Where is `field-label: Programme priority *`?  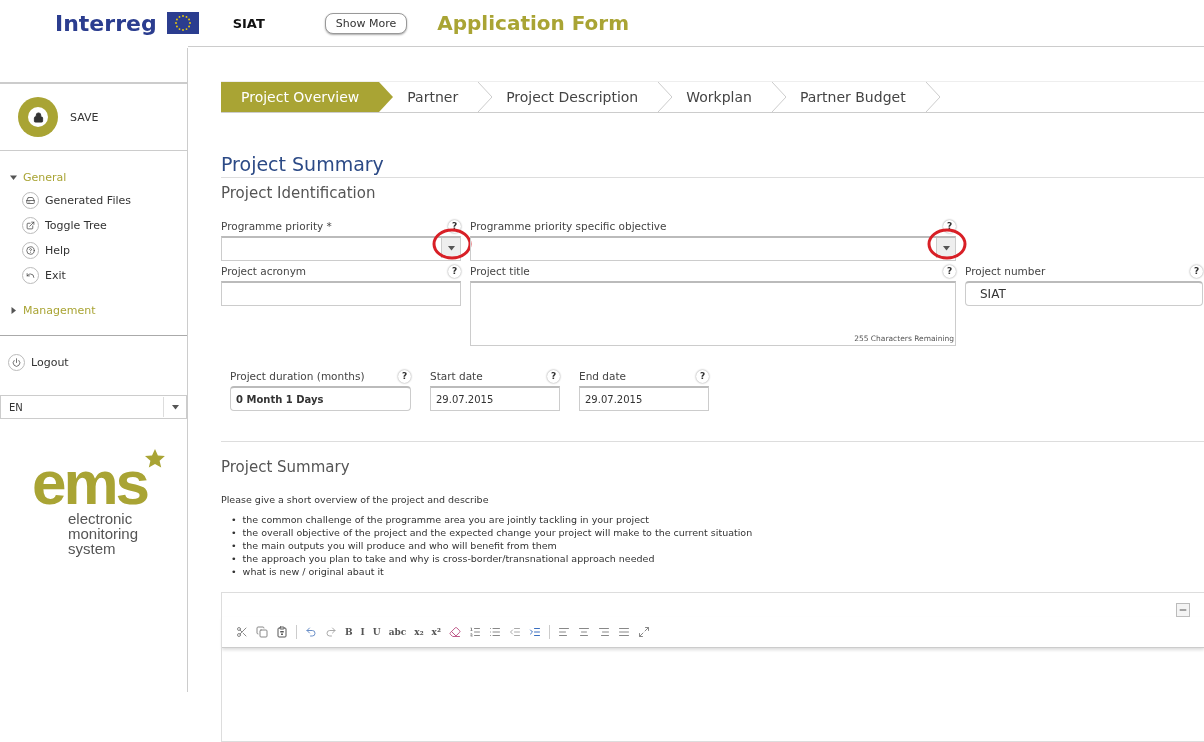
field-label: Programme priority * is located at coordinates (276, 226).